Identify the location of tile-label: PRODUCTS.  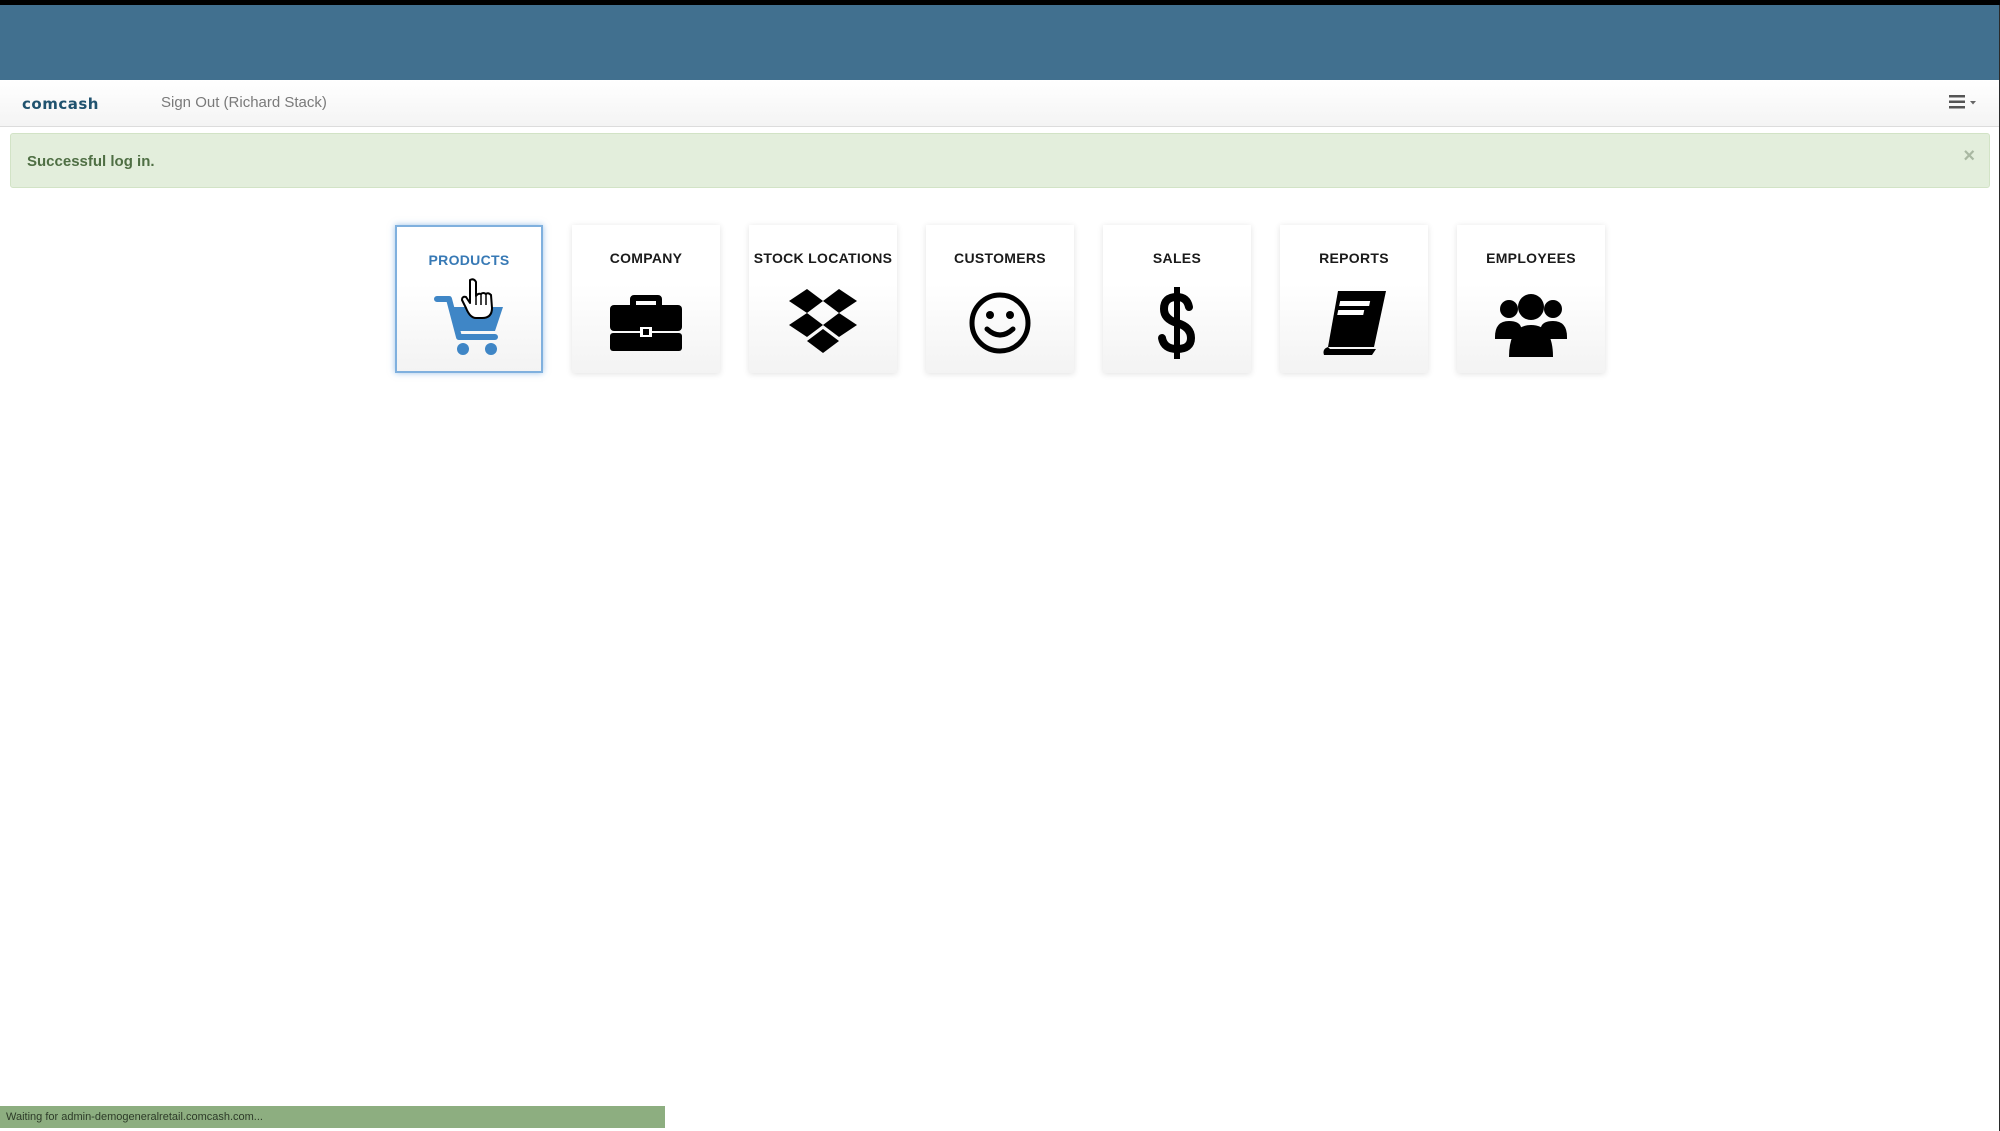
(469, 260).